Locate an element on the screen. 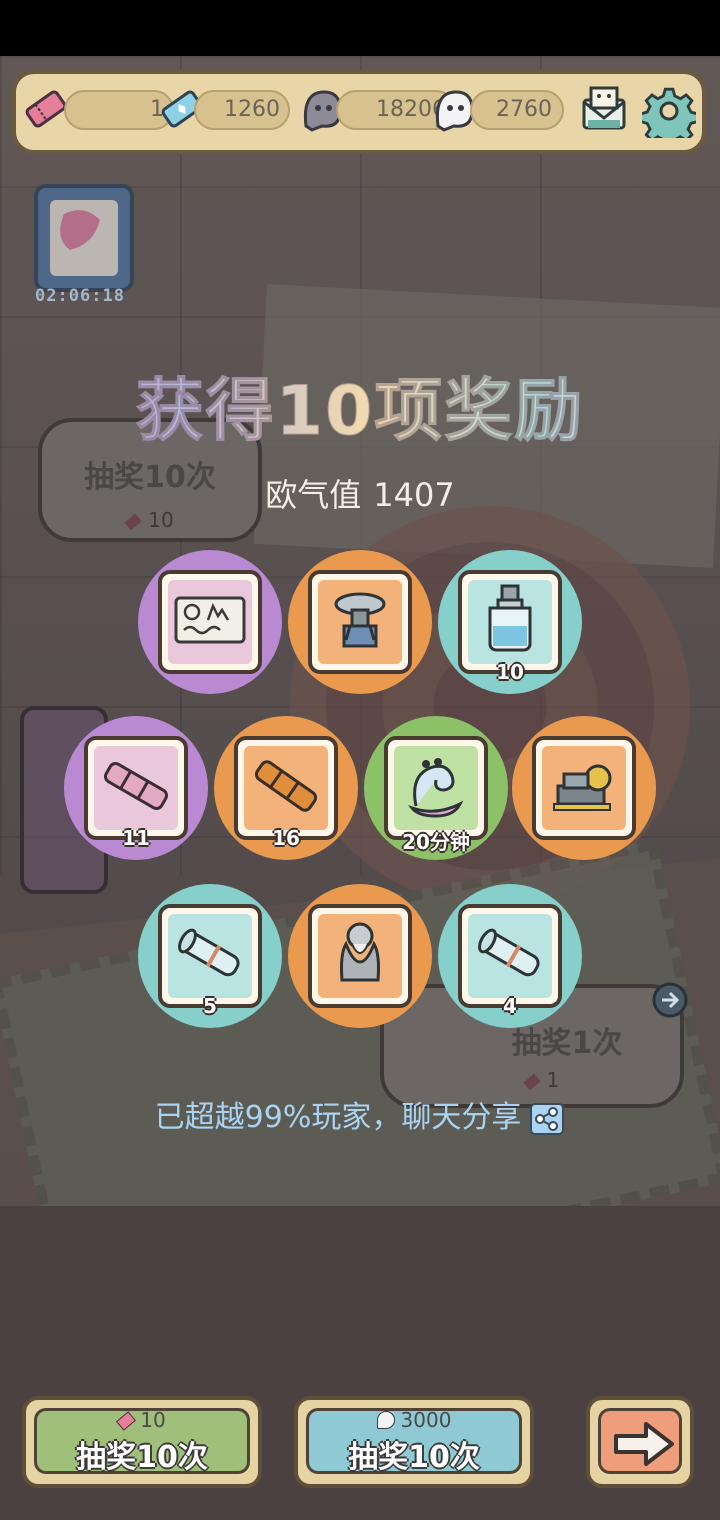 The height and width of the screenshot is (1520, 720). reward-item-bearded-statue is located at coordinates (360, 956).